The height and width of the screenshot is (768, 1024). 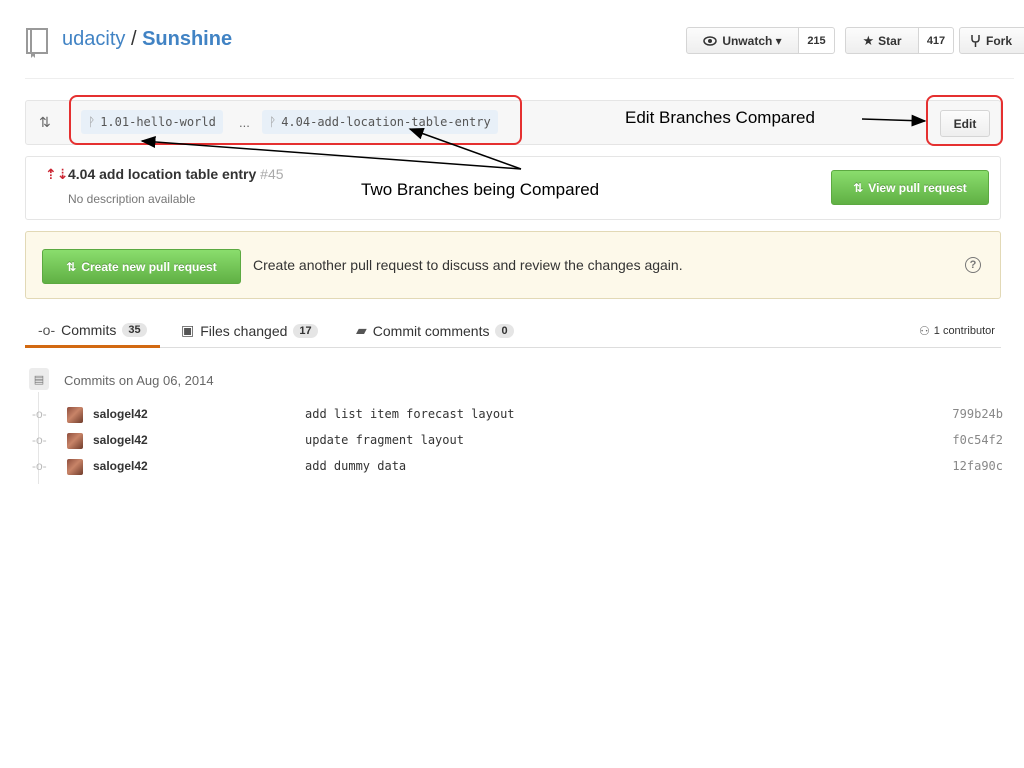 I want to click on pull-request-title: 4.04 add location table entry #45, so click(x=176, y=174).